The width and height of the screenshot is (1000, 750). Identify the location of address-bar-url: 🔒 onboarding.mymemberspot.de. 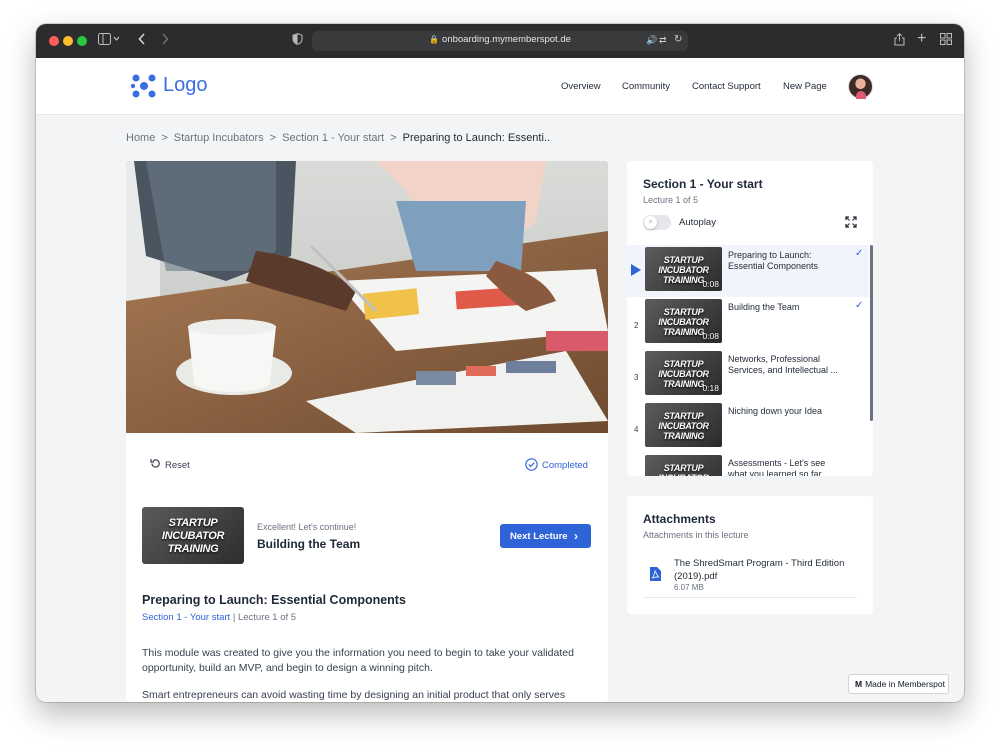
(500, 39).